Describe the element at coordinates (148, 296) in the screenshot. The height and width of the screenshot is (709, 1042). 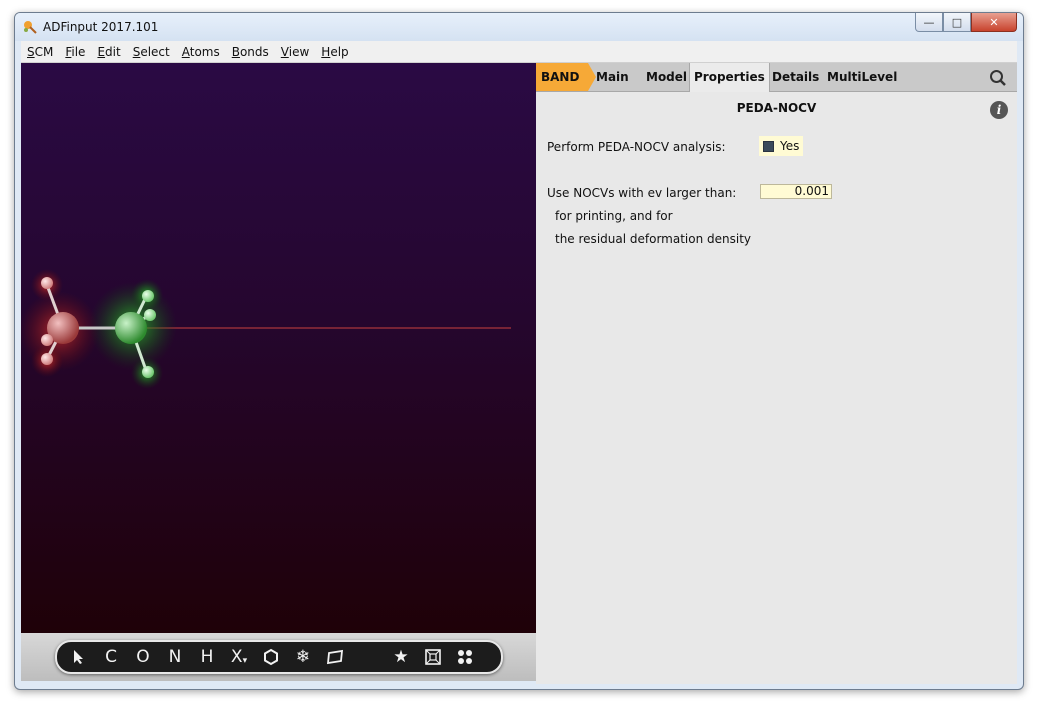
I see `atom-h4` at that location.